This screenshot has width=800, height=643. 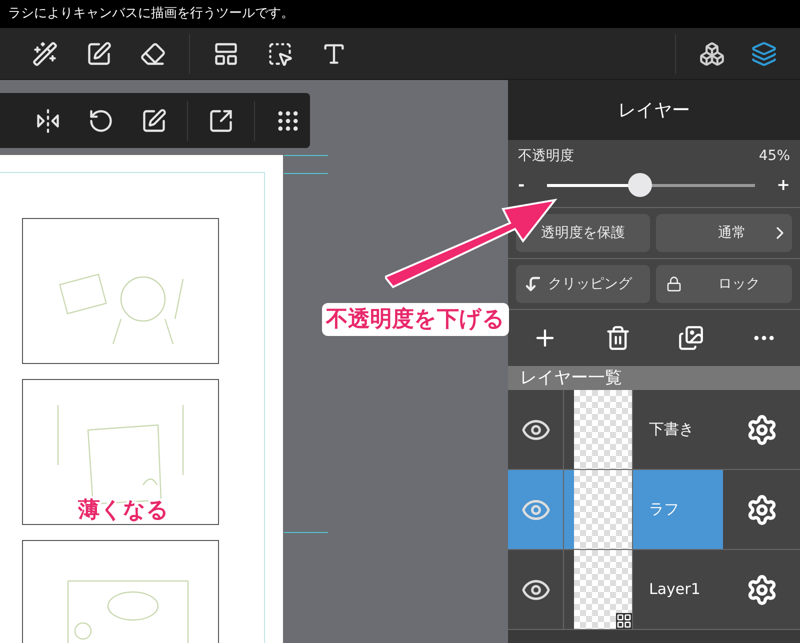 I want to click on layer-name: Layer1, so click(x=674, y=589).